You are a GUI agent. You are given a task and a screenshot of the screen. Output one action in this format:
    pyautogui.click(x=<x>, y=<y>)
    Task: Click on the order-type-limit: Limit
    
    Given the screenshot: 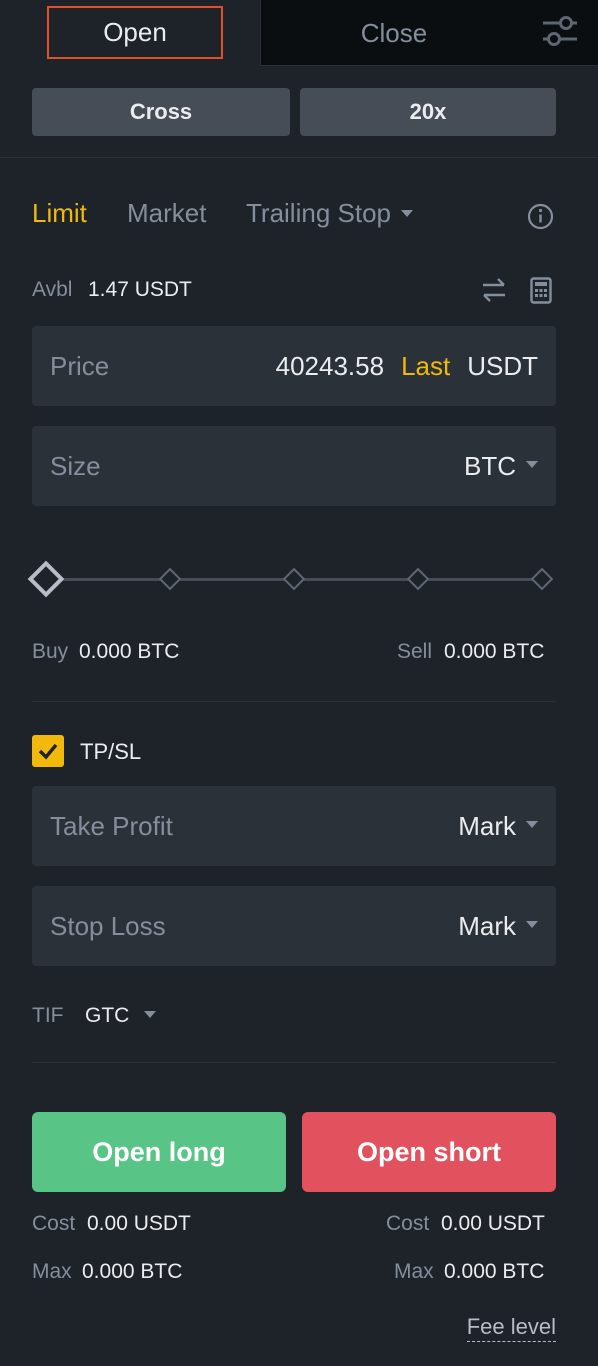 What is the action you would take?
    pyautogui.click(x=59, y=213)
    